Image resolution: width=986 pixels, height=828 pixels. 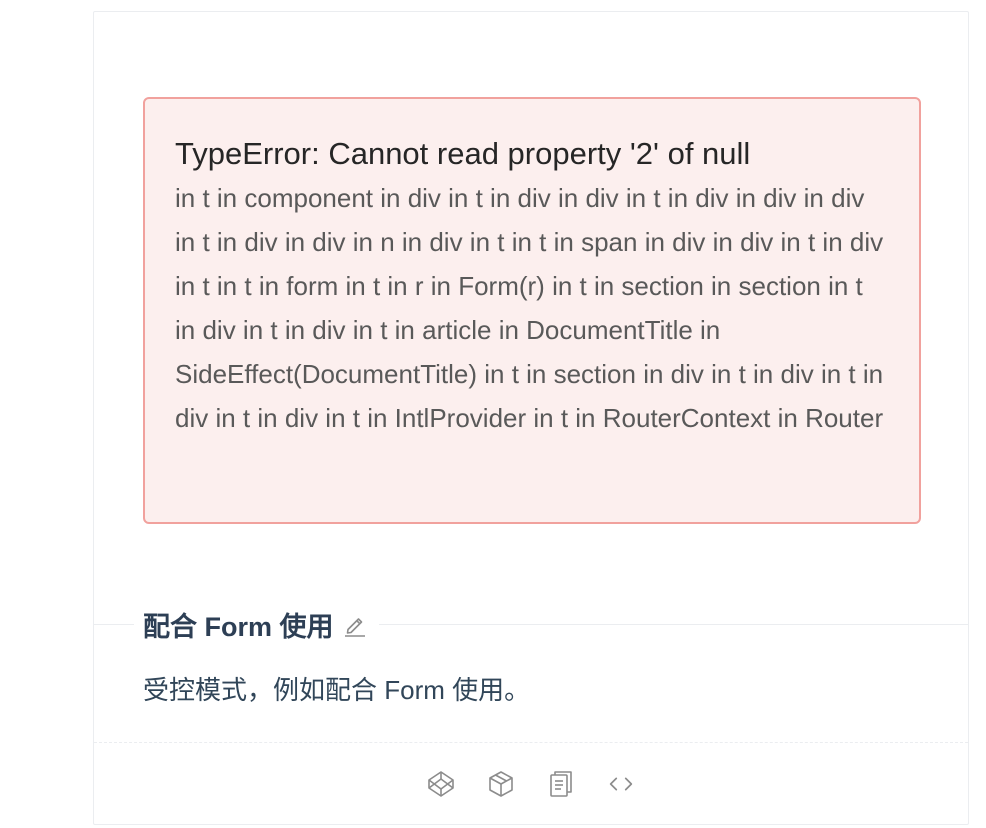 I want to click on code-box-actions, so click(x=531, y=784).